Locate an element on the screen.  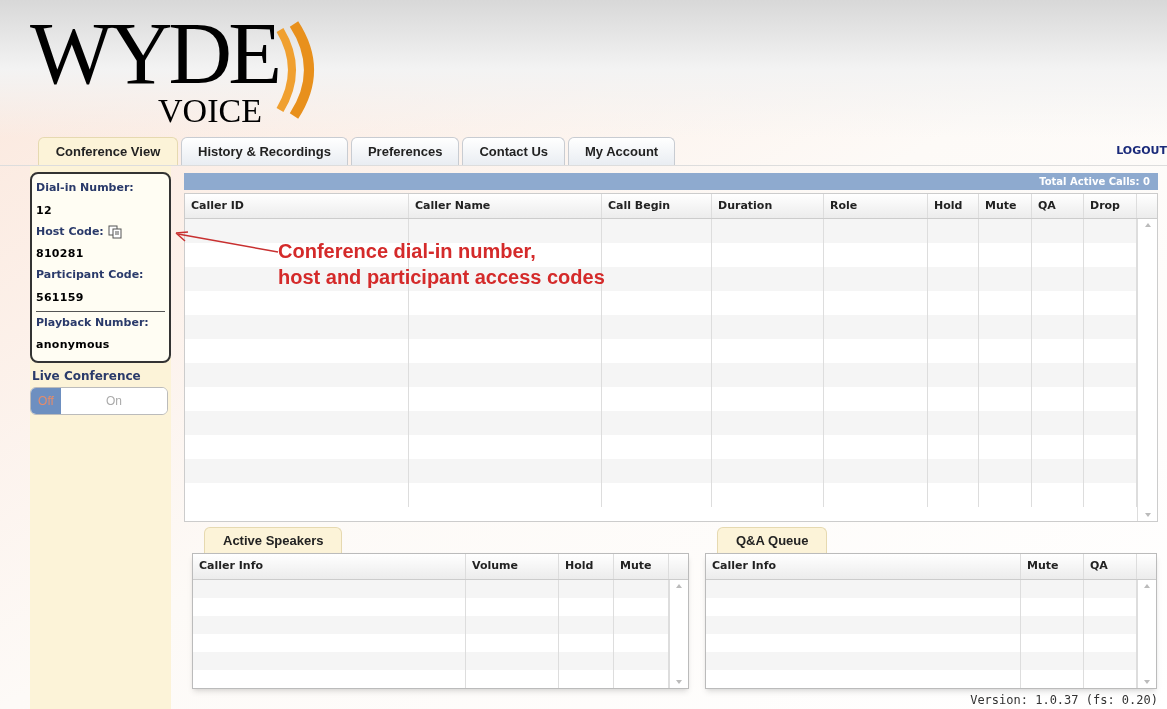
column-header: Volume is located at coordinates (512, 566).